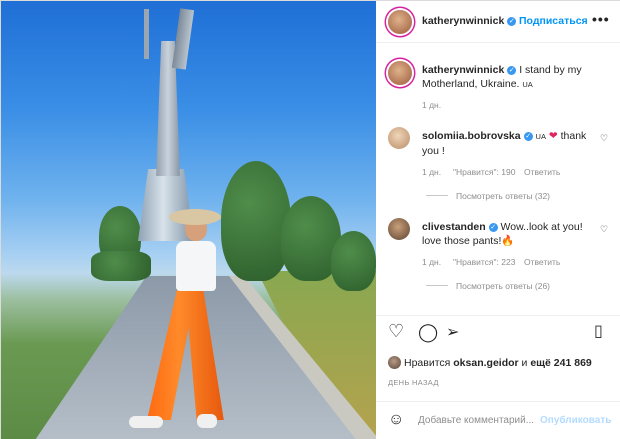 Image resolution: width=620 pixels, height=439 pixels. What do you see at coordinates (400, 73) in the screenshot?
I see `caption-author-avatar` at bounding box center [400, 73].